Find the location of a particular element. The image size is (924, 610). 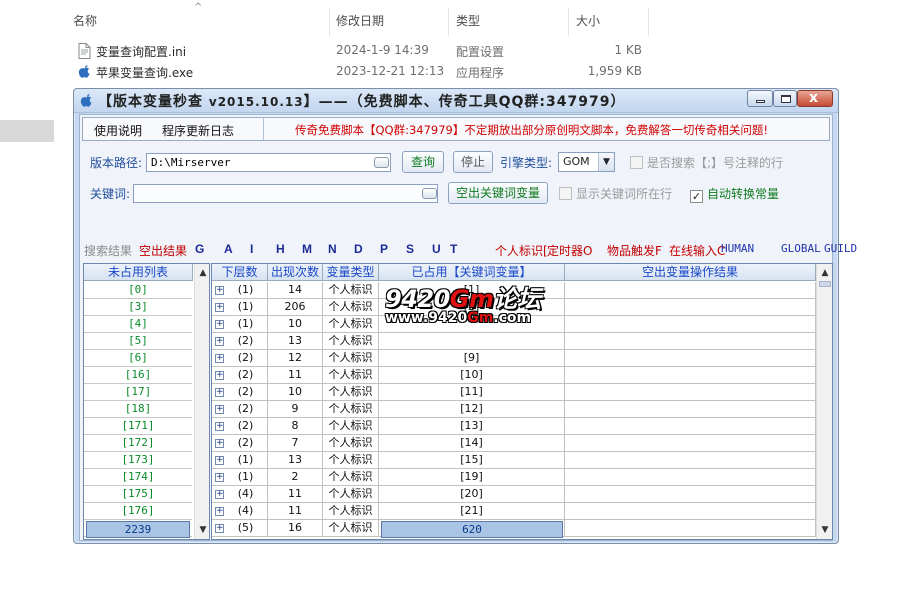

table-row: + (2) 8 个人标识 [13] is located at coordinates (514, 426).